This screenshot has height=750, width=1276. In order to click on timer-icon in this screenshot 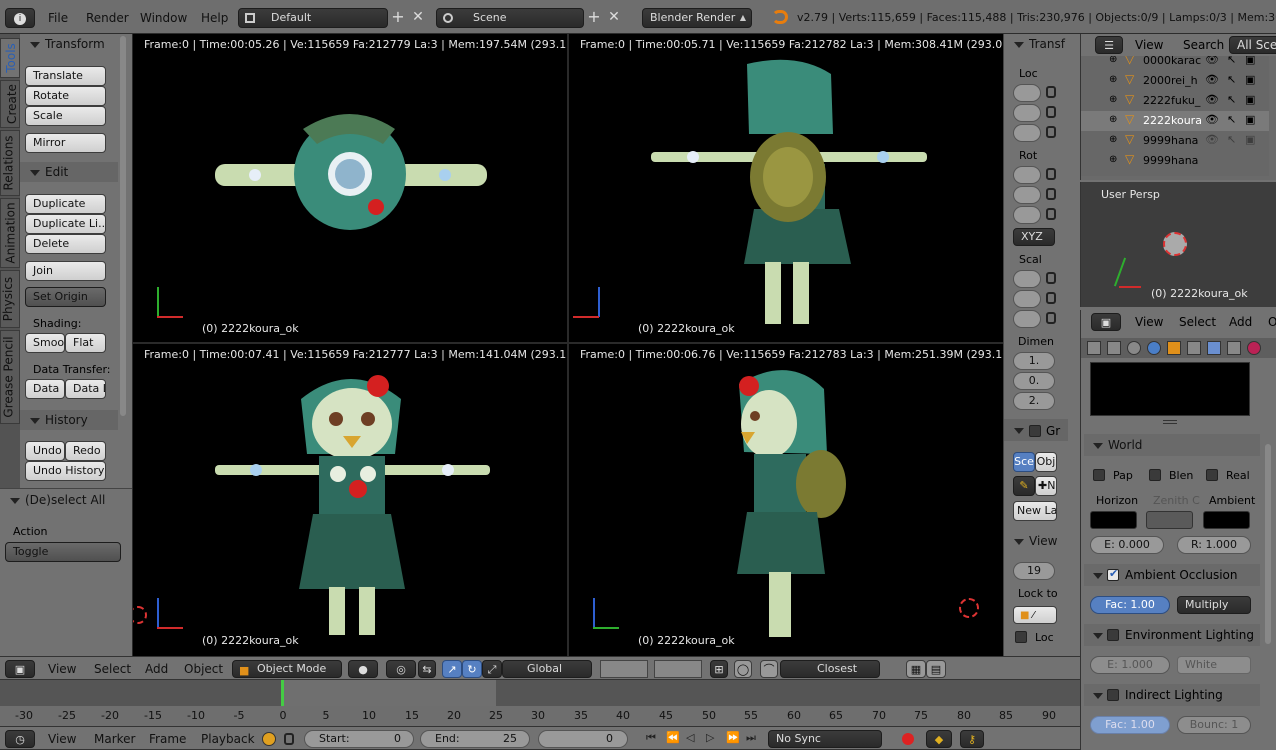, I will do `click(269, 739)`.